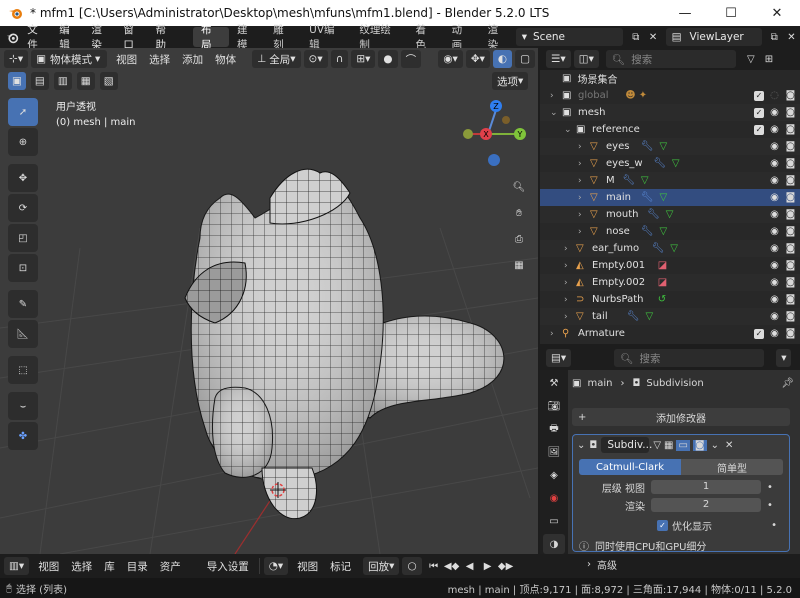  What do you see at coordinates (101, 37) in the screenshot?
I see `menu-render: 渲染` at bounding box center [101, 37].